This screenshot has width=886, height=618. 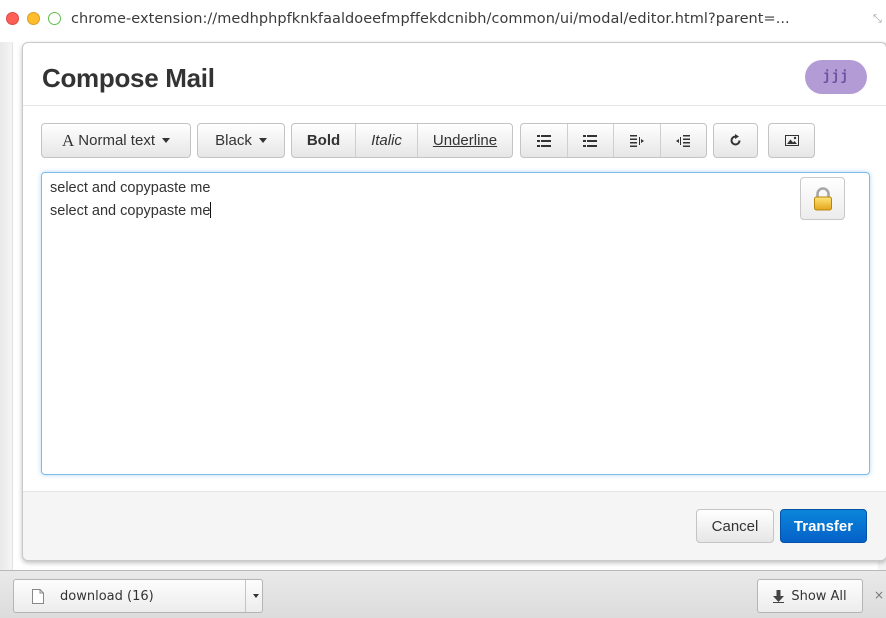 I want to click on unordered-list-icon, so click(x=543, y=140).